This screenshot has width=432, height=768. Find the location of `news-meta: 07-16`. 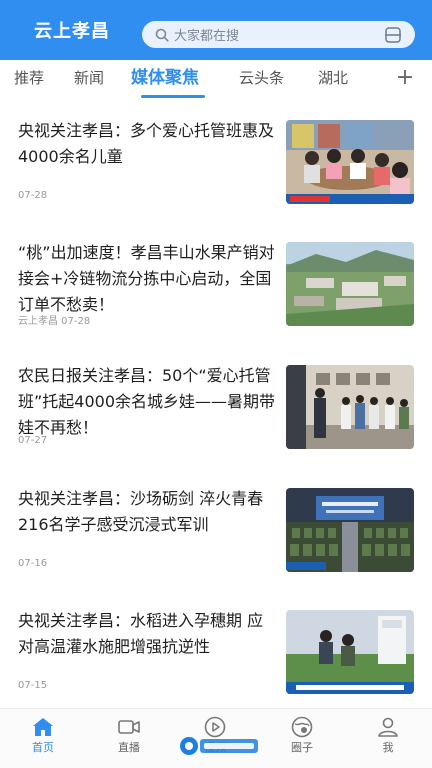

news-meta: 07-16 is located at coordinates (33, 563).